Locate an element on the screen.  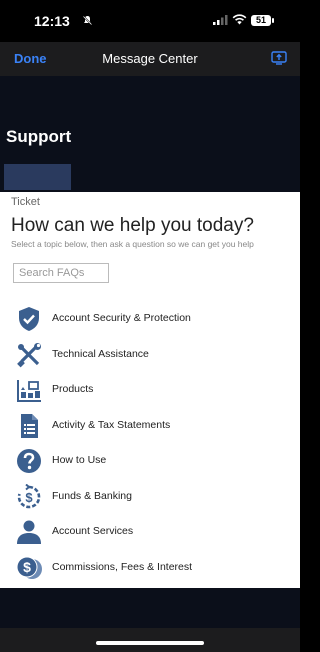
products-icon is located at coordinates (29, 391).